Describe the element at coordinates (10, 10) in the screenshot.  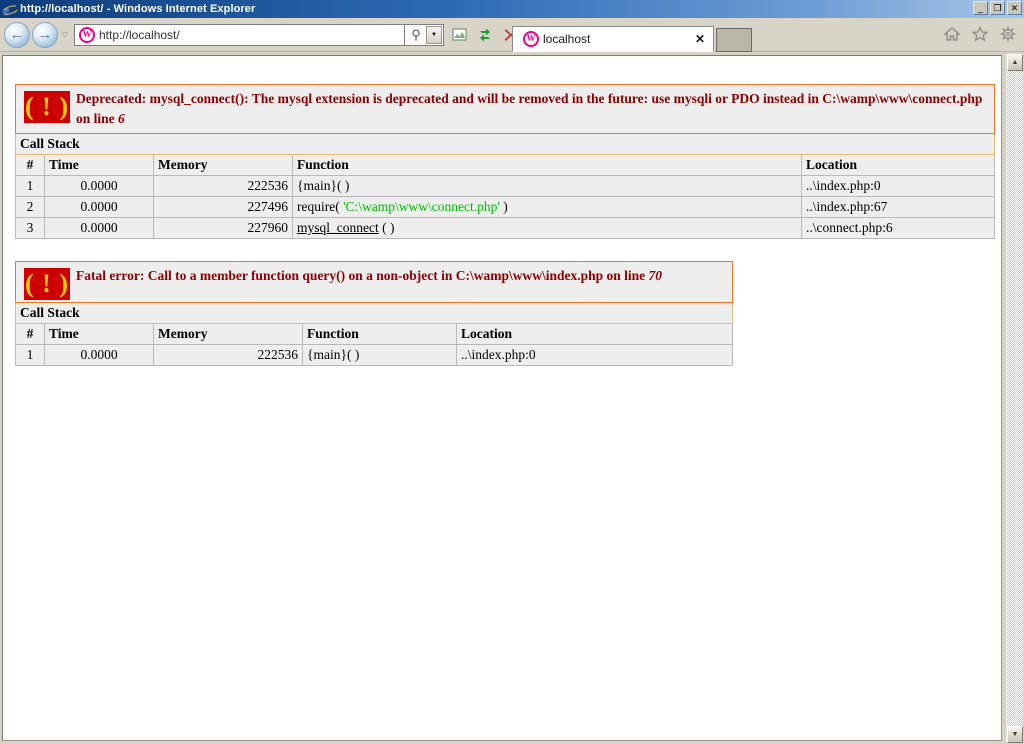
I see `ie-logo-icon: e` at that location.